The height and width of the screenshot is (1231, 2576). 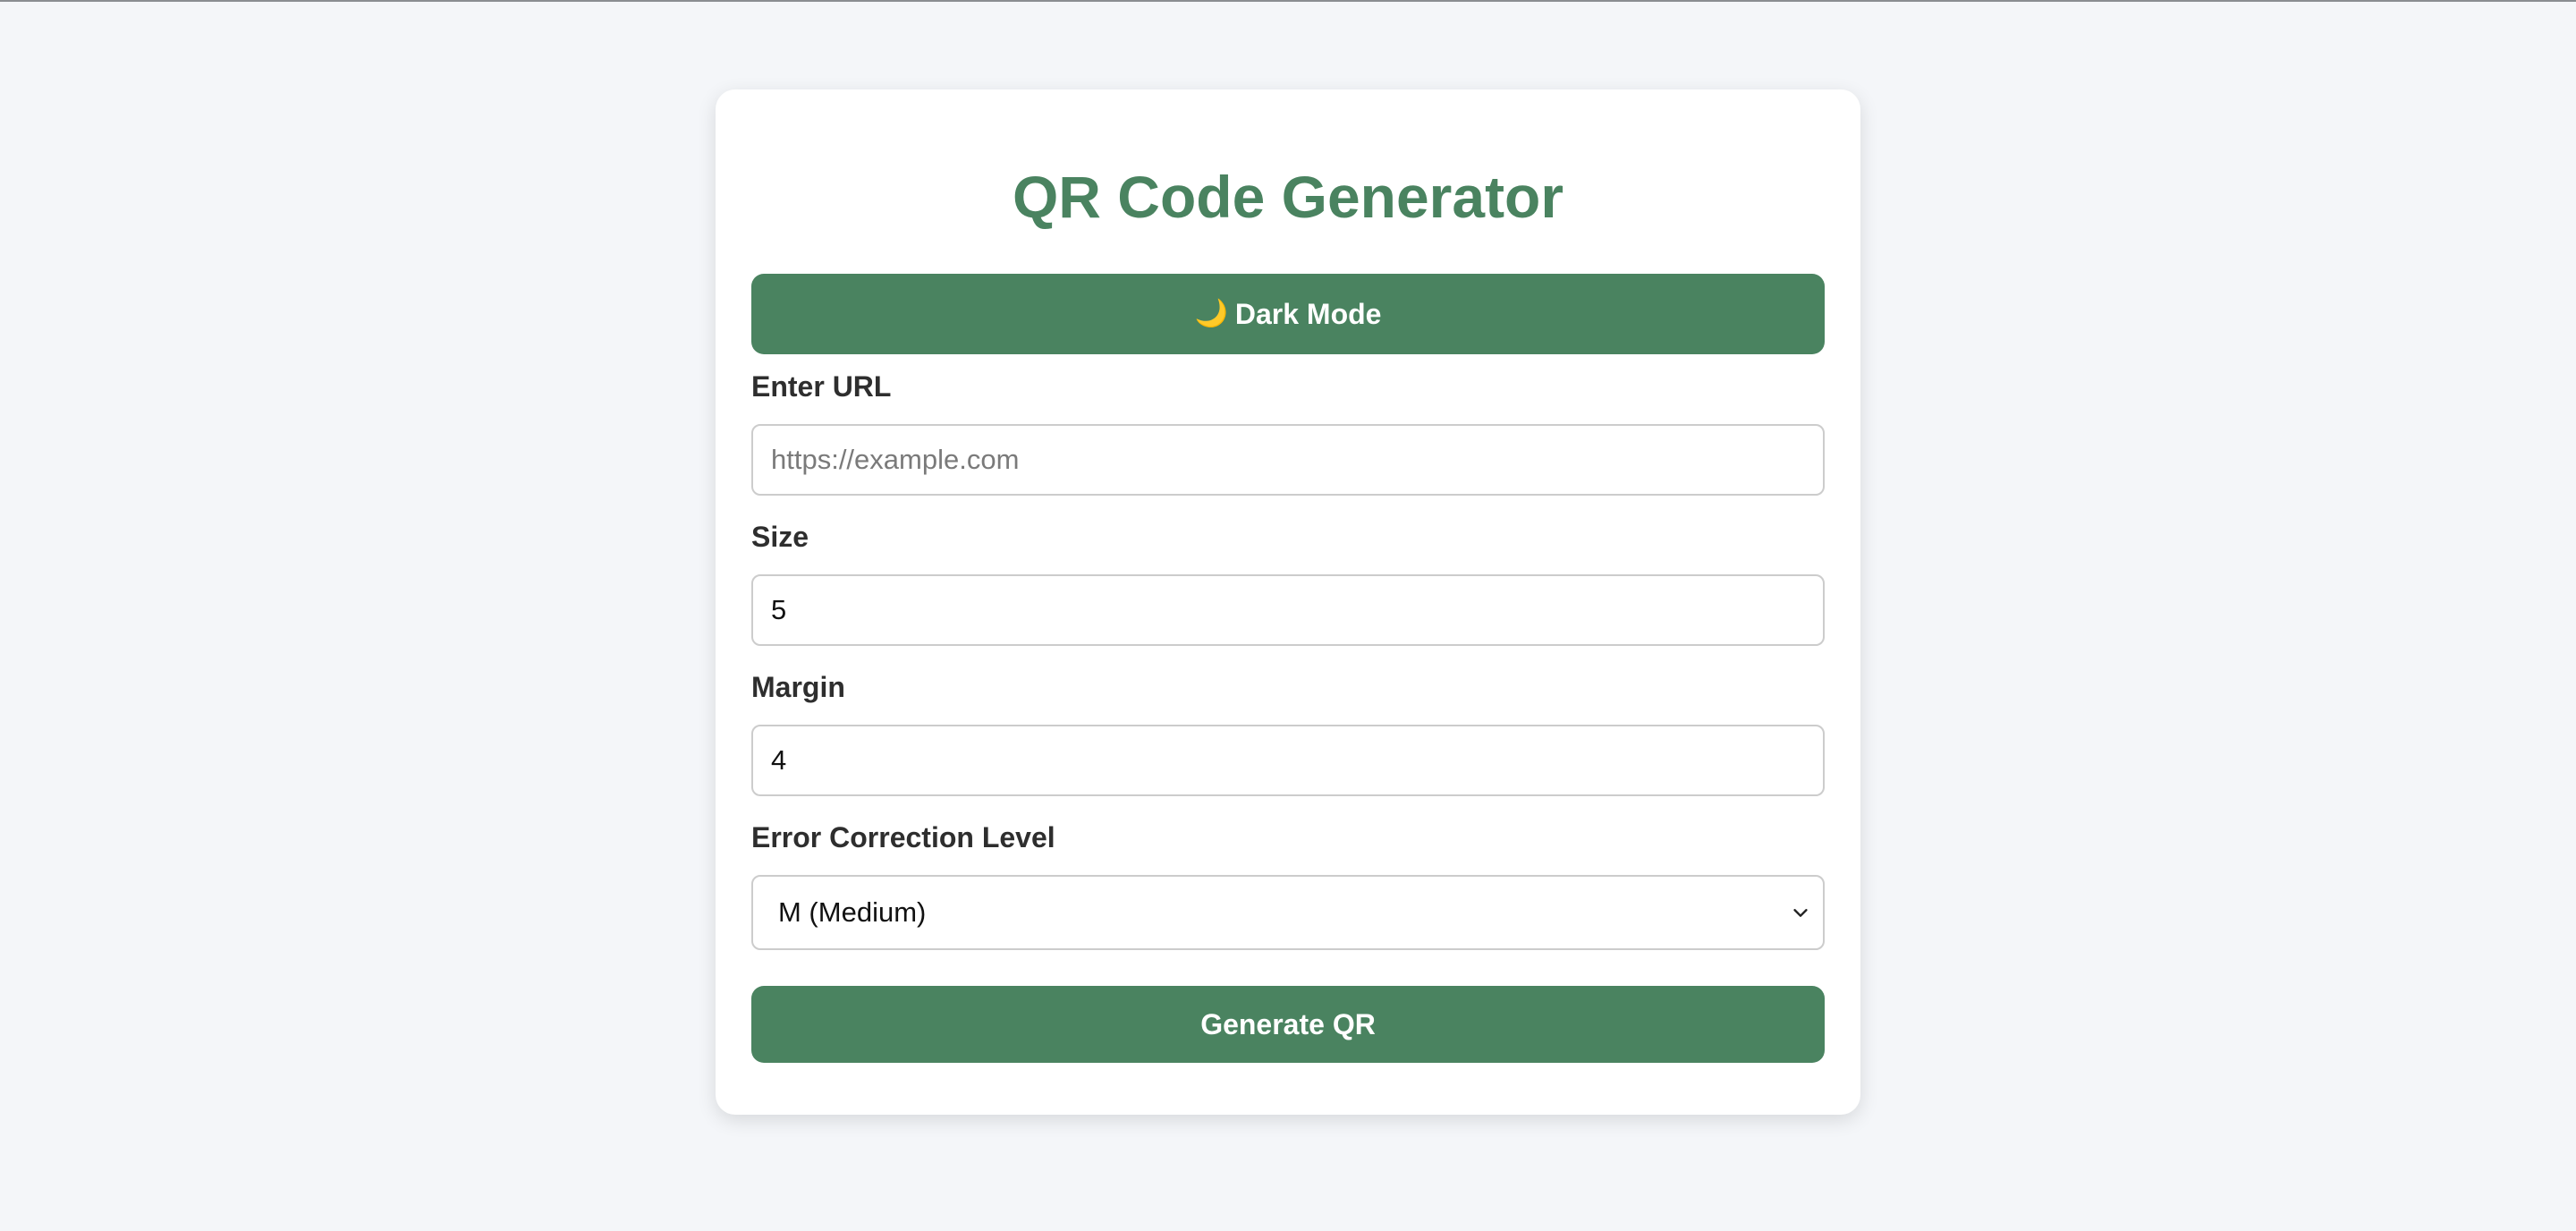 What do you see at coordinates (852, 912) in the screenshot?
I see `error-correction-selected-value: M (Medium)` at bounding box center [852, 912].